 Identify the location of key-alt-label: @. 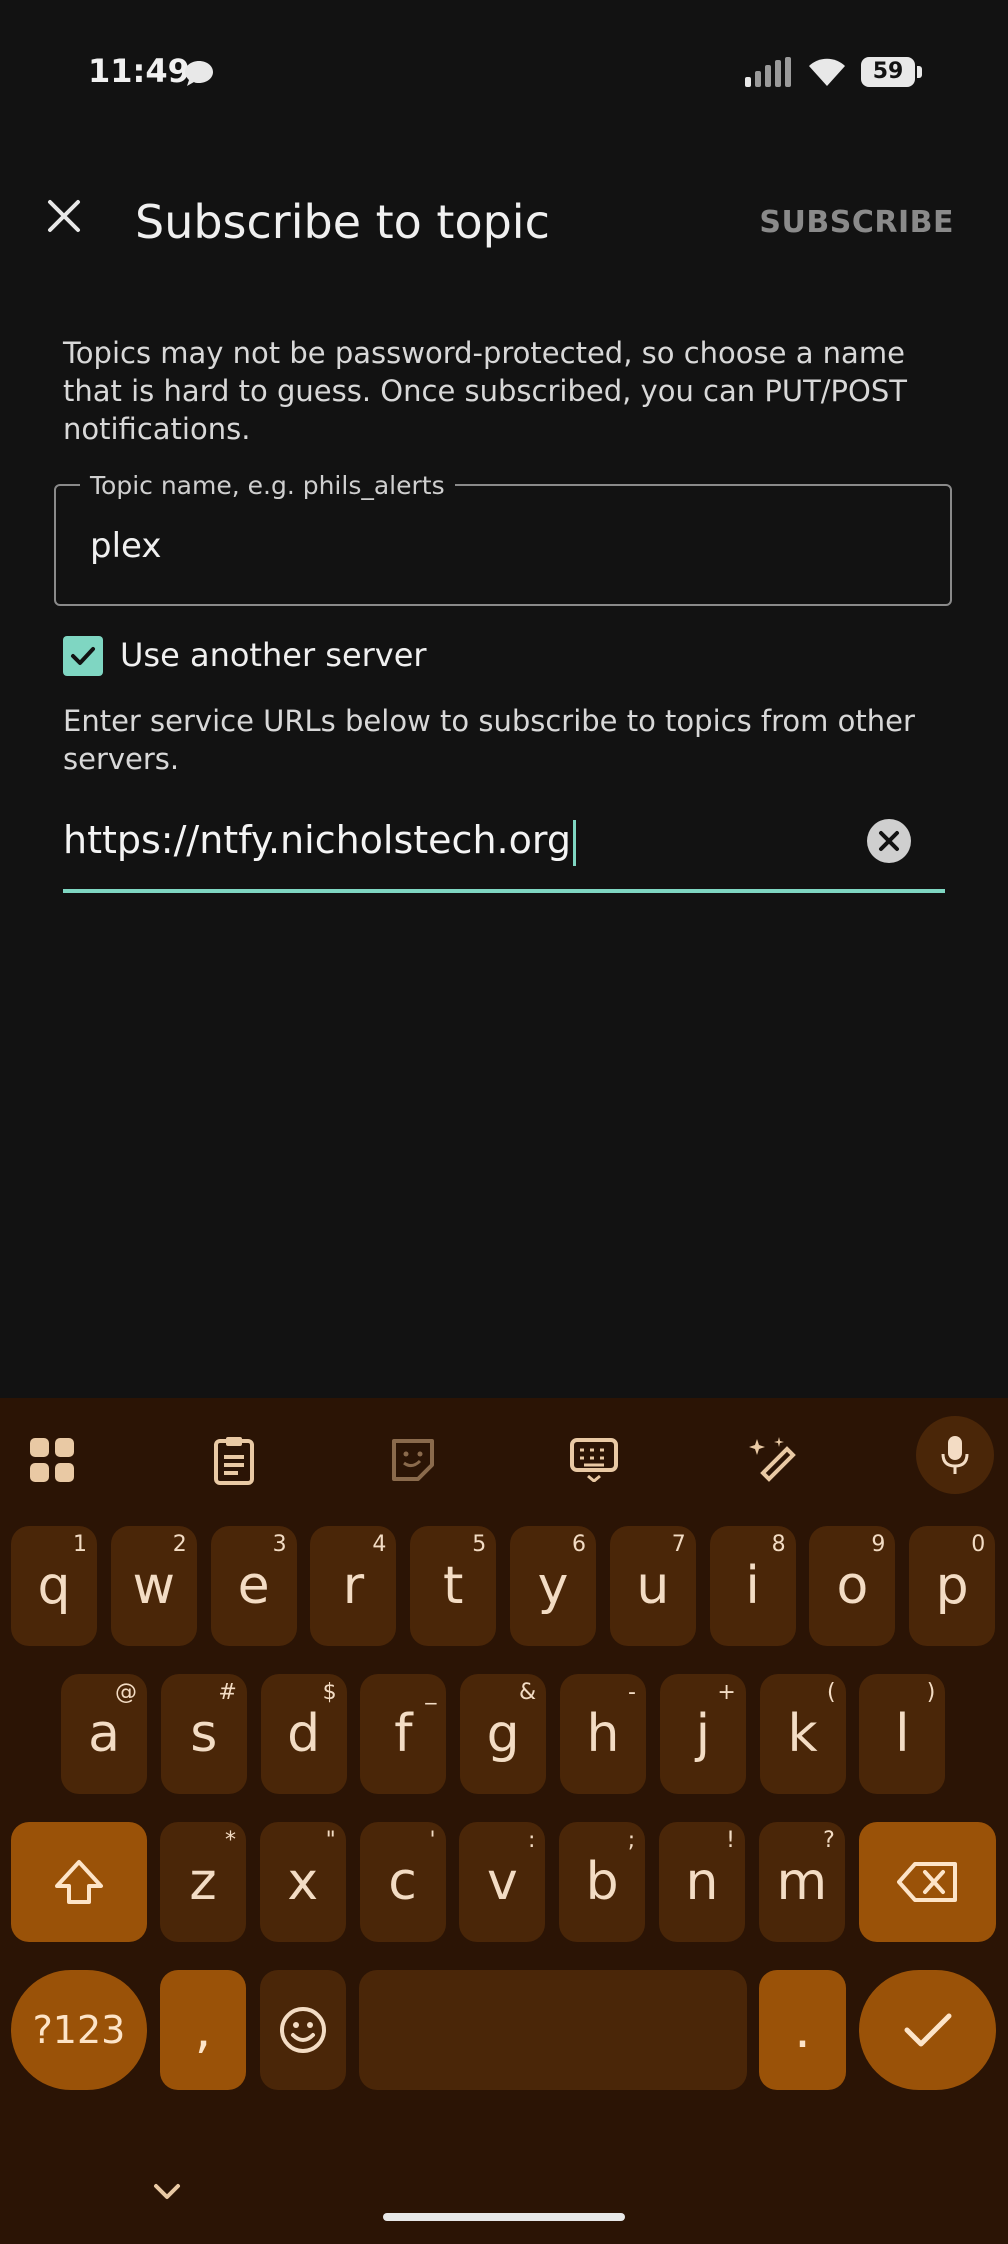
(126, 1692).